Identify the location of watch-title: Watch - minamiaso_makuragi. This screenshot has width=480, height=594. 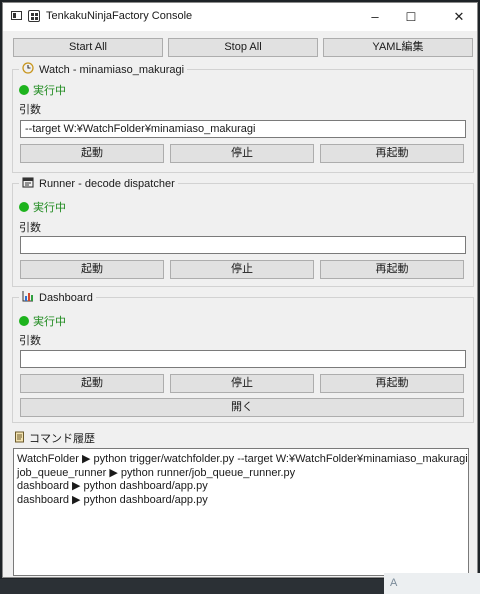
(112, 69).